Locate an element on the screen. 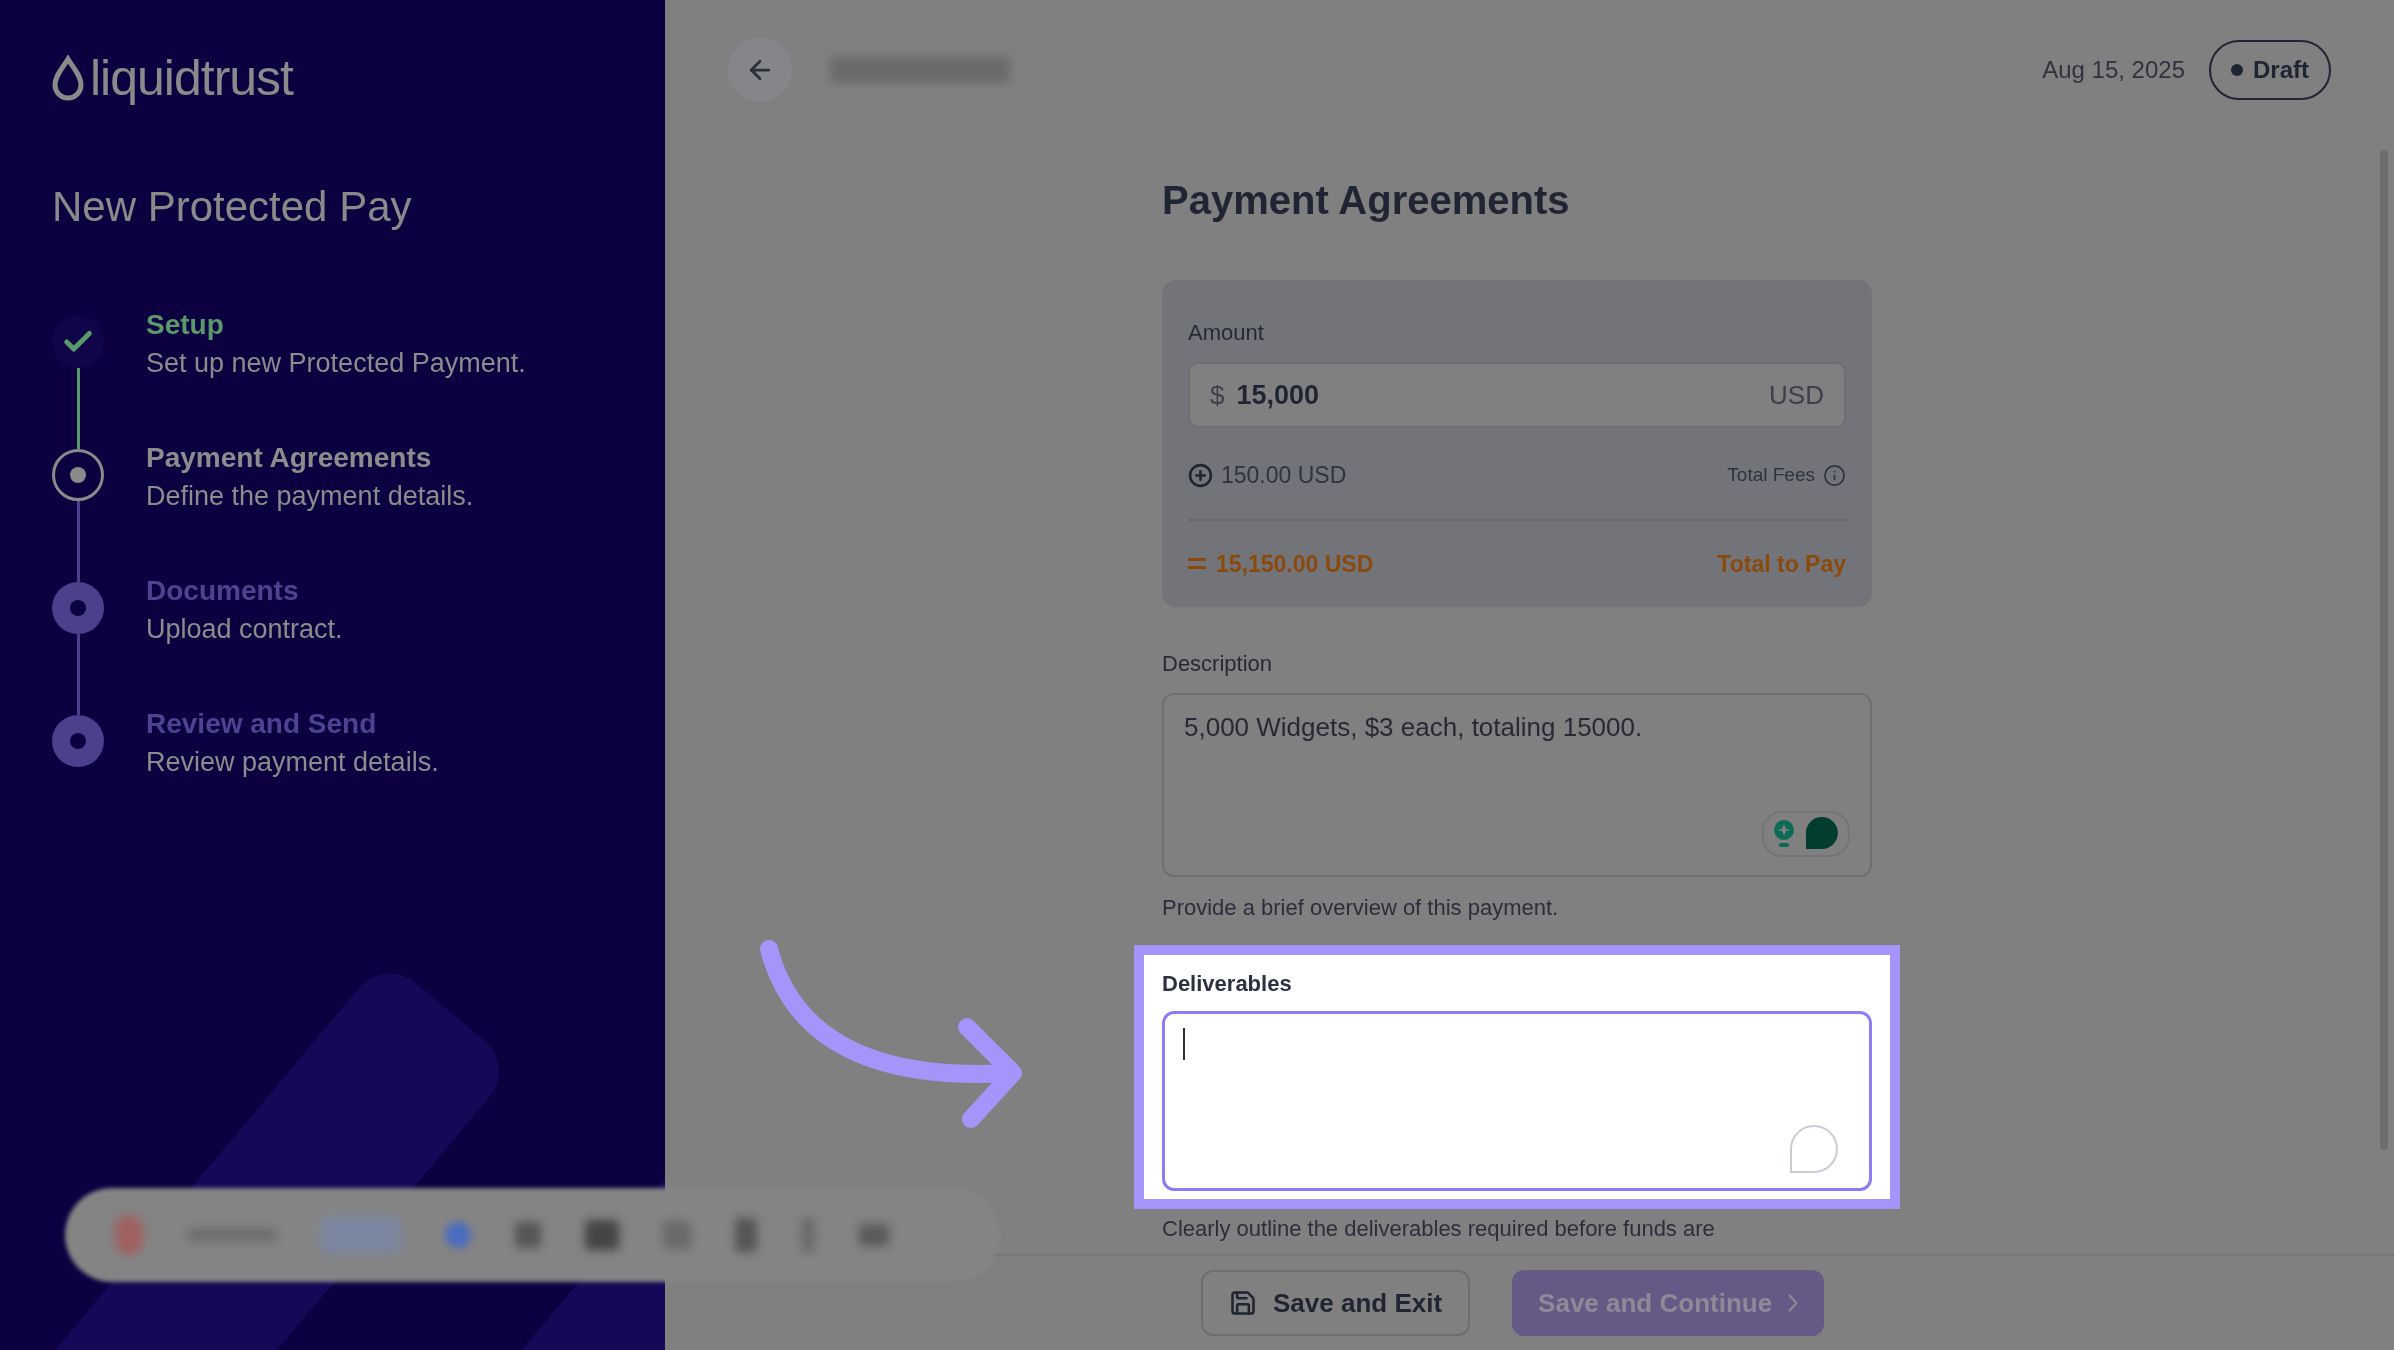  currency-code: USD is located at coordinates (1796, 395).